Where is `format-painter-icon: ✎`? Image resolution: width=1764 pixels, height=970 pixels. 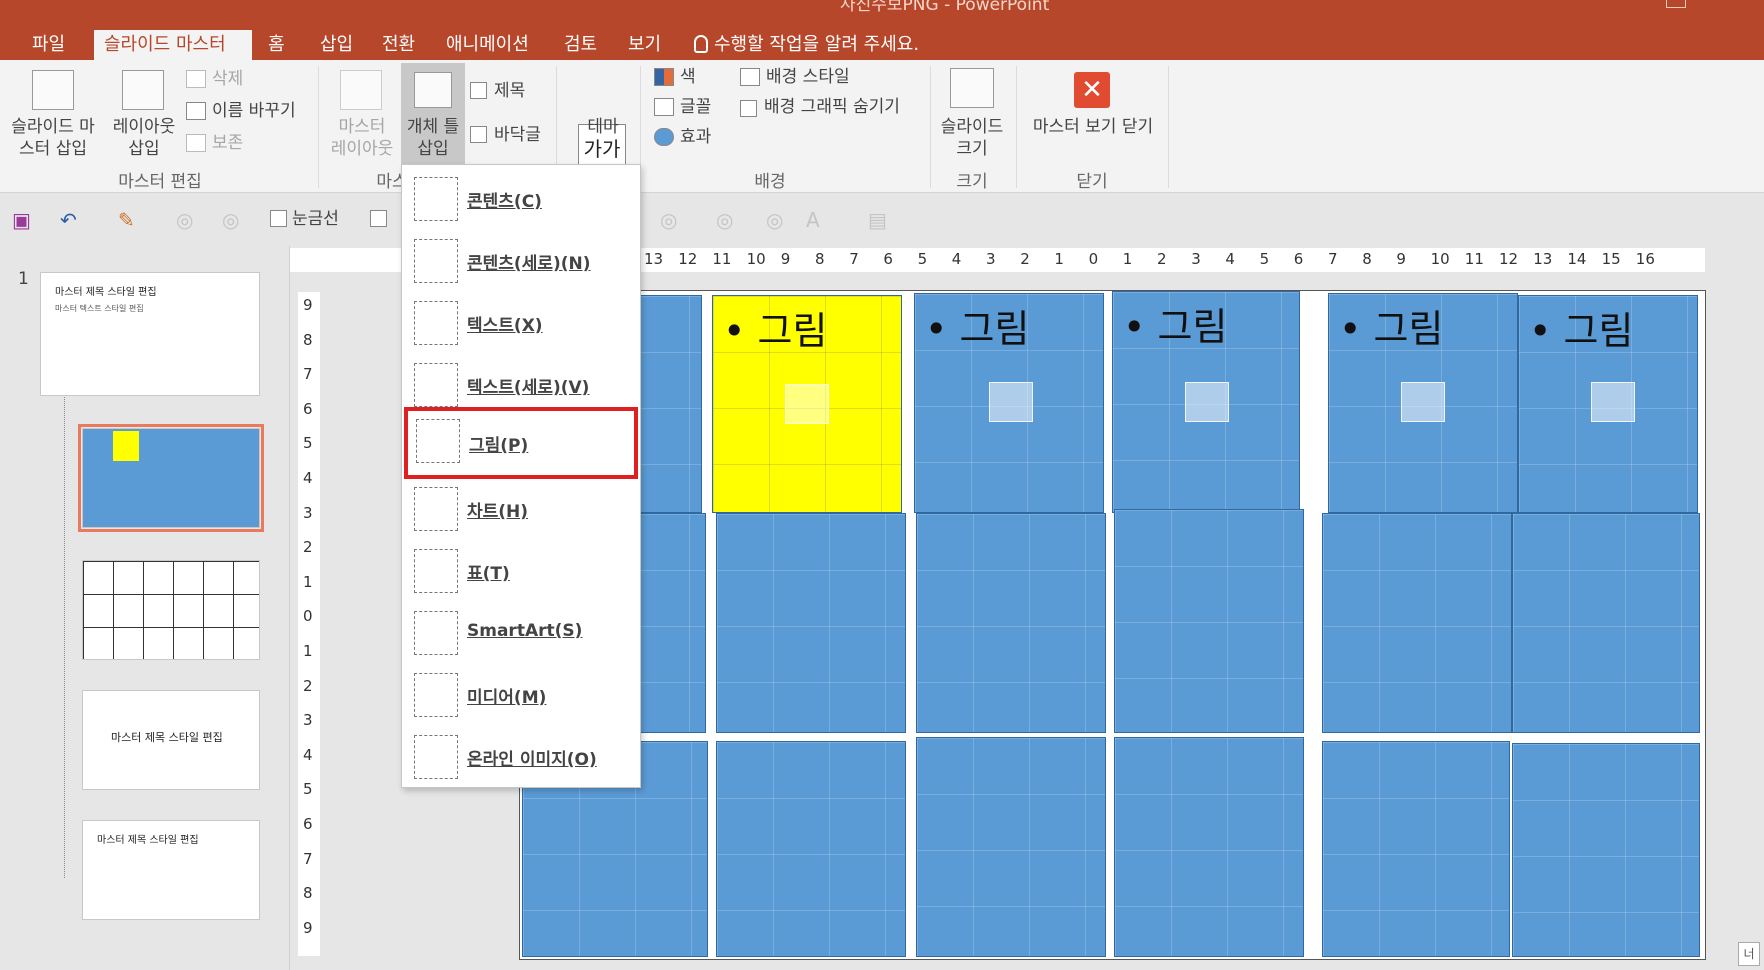
format-painter-icon: ✎ is located at coordinates (126, 220).